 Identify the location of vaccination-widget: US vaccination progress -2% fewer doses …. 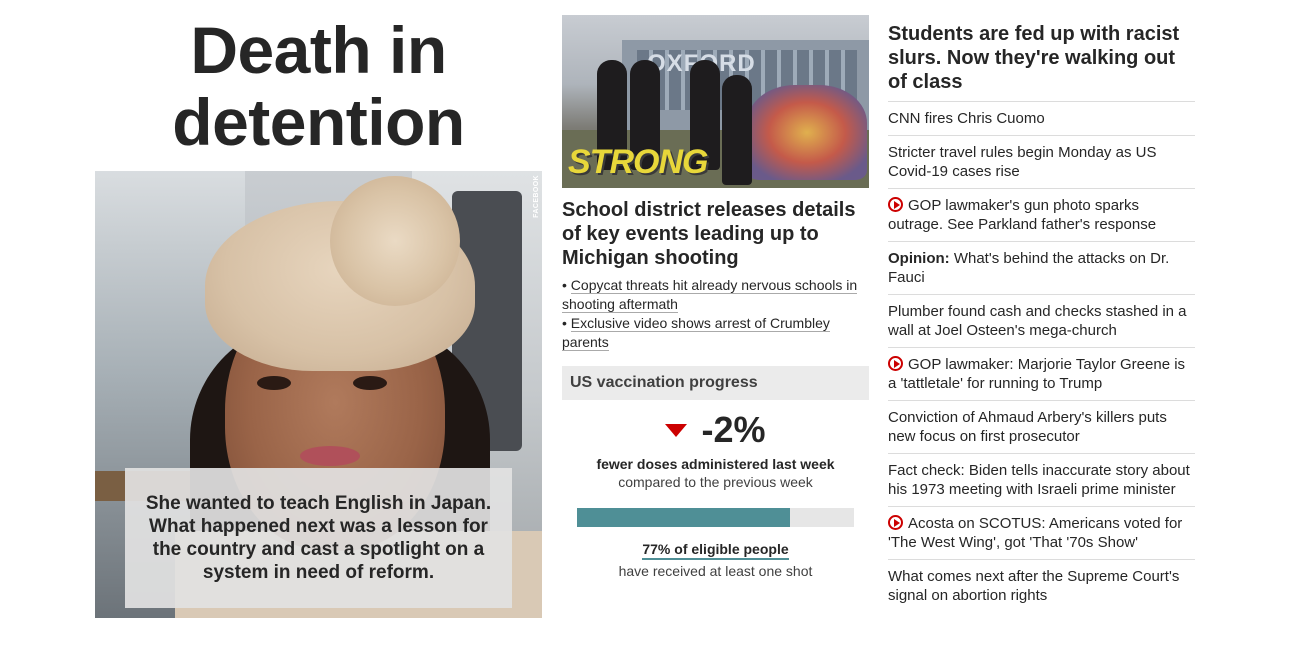
(715, 472).